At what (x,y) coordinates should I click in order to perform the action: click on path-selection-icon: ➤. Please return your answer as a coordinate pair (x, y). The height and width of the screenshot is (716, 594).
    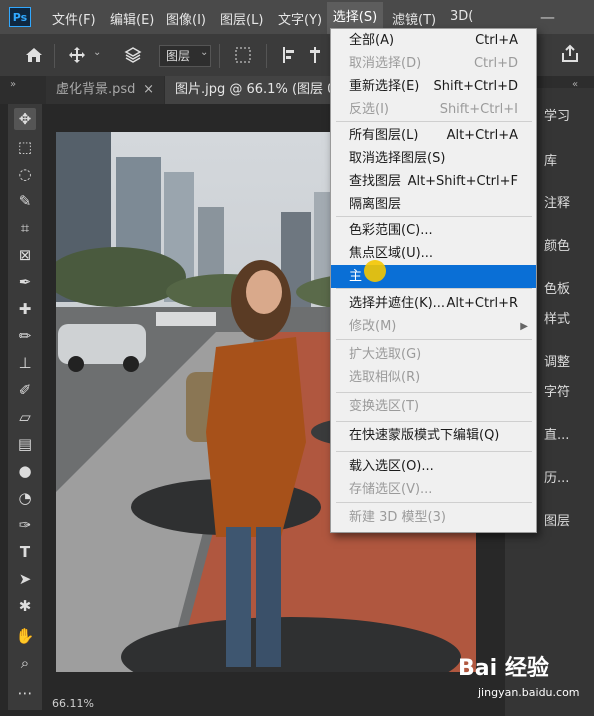
    Looking at the image, I should click on (25, 579).